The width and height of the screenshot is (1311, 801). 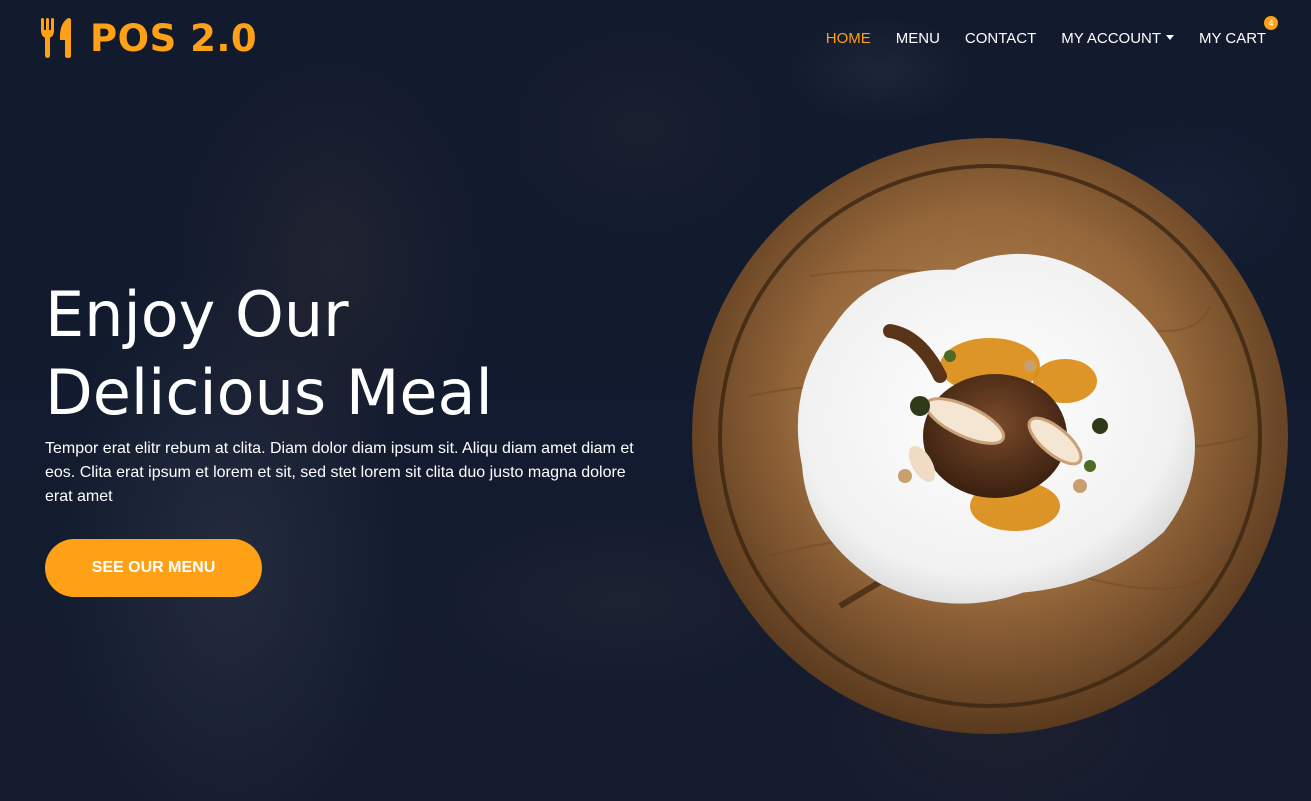 What do you see at coordinates (918, 38) in the screenshot?
I see `nav-item-menu: MENU` at bounding box center [918, 38].